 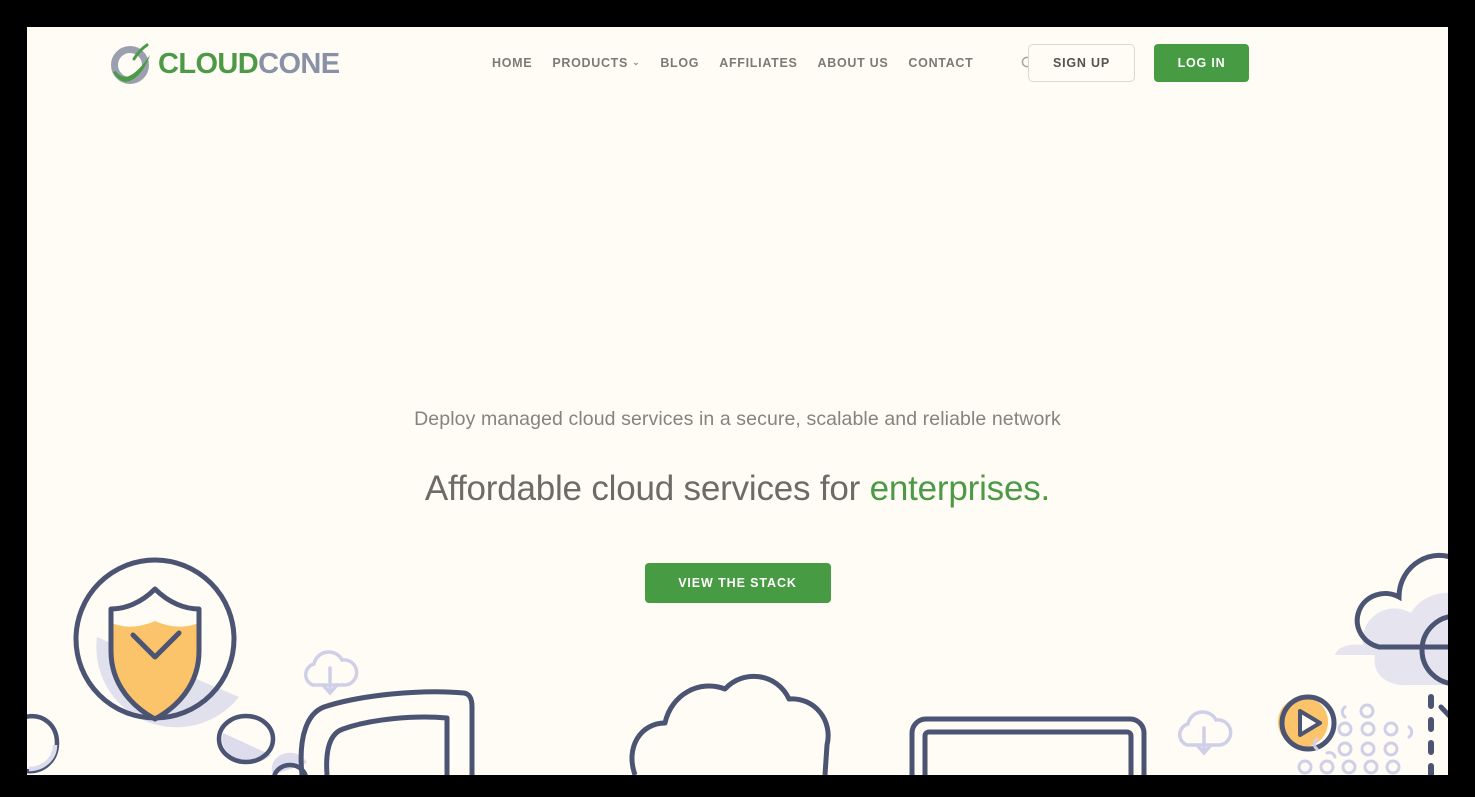 I want to click on dot-grid-pattern, so click(x=1355, y=739).